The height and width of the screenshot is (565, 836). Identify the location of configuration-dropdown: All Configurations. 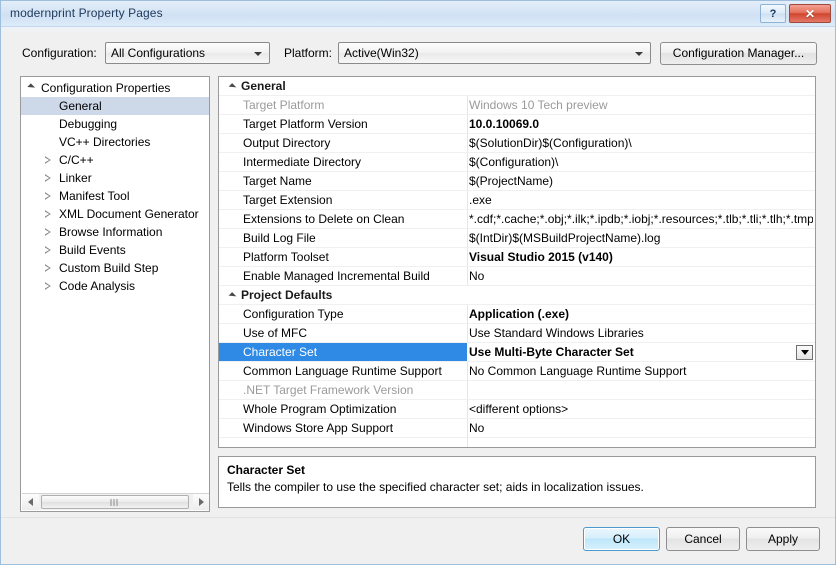
(187, 53).